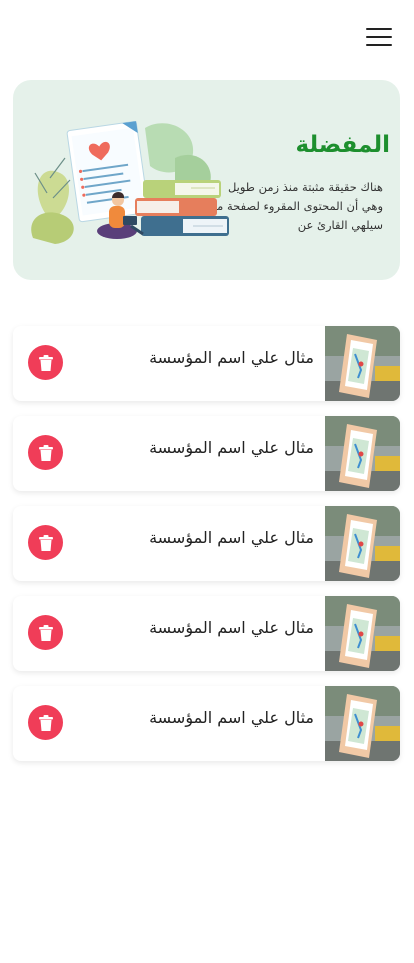  What do you see at coordinates (343, 145) in the screenshot?
I see `page-title: المفضلة` at bounding box center [343, 145].